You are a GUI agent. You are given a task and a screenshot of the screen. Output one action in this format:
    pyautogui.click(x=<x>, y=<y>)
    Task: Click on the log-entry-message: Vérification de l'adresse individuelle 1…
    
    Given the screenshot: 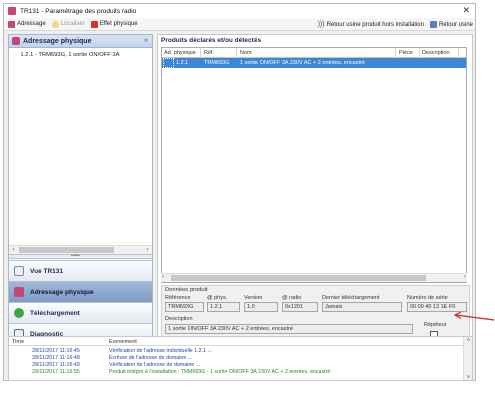 What is the action you would take?
    pyautogui.click(x=160, y=351)
    